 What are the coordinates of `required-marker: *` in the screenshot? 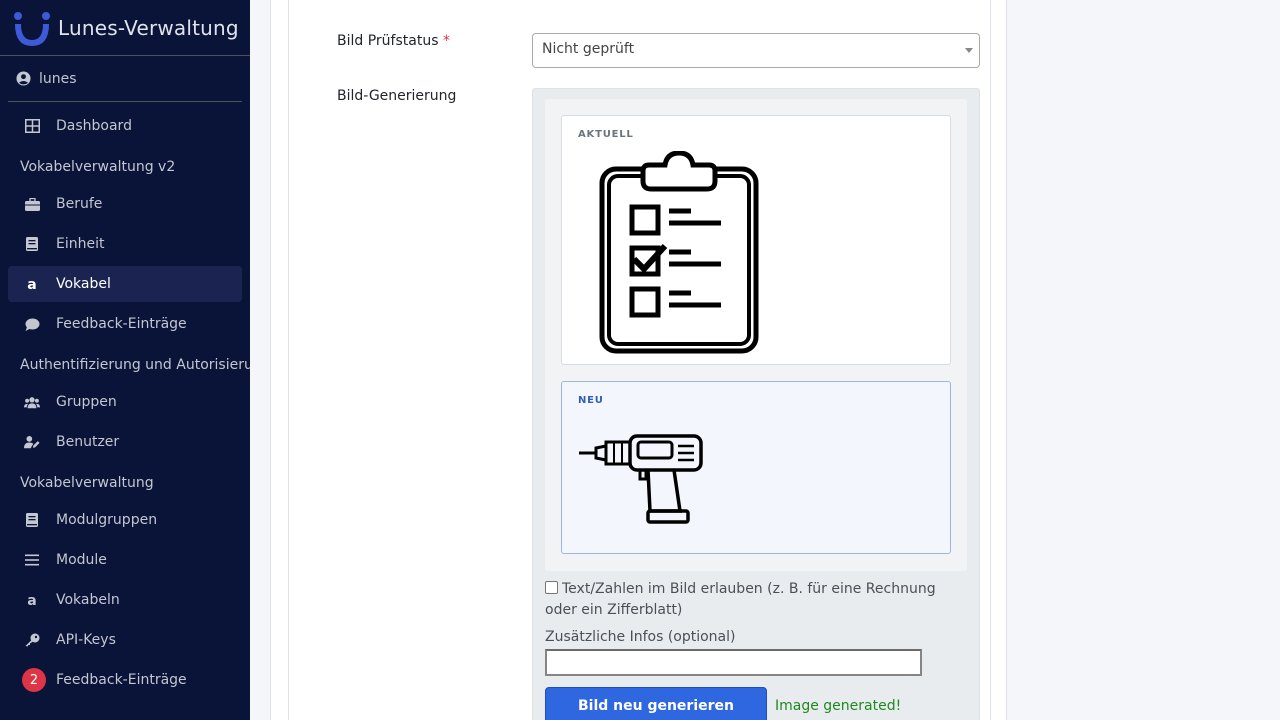 It's located at (446, 41).